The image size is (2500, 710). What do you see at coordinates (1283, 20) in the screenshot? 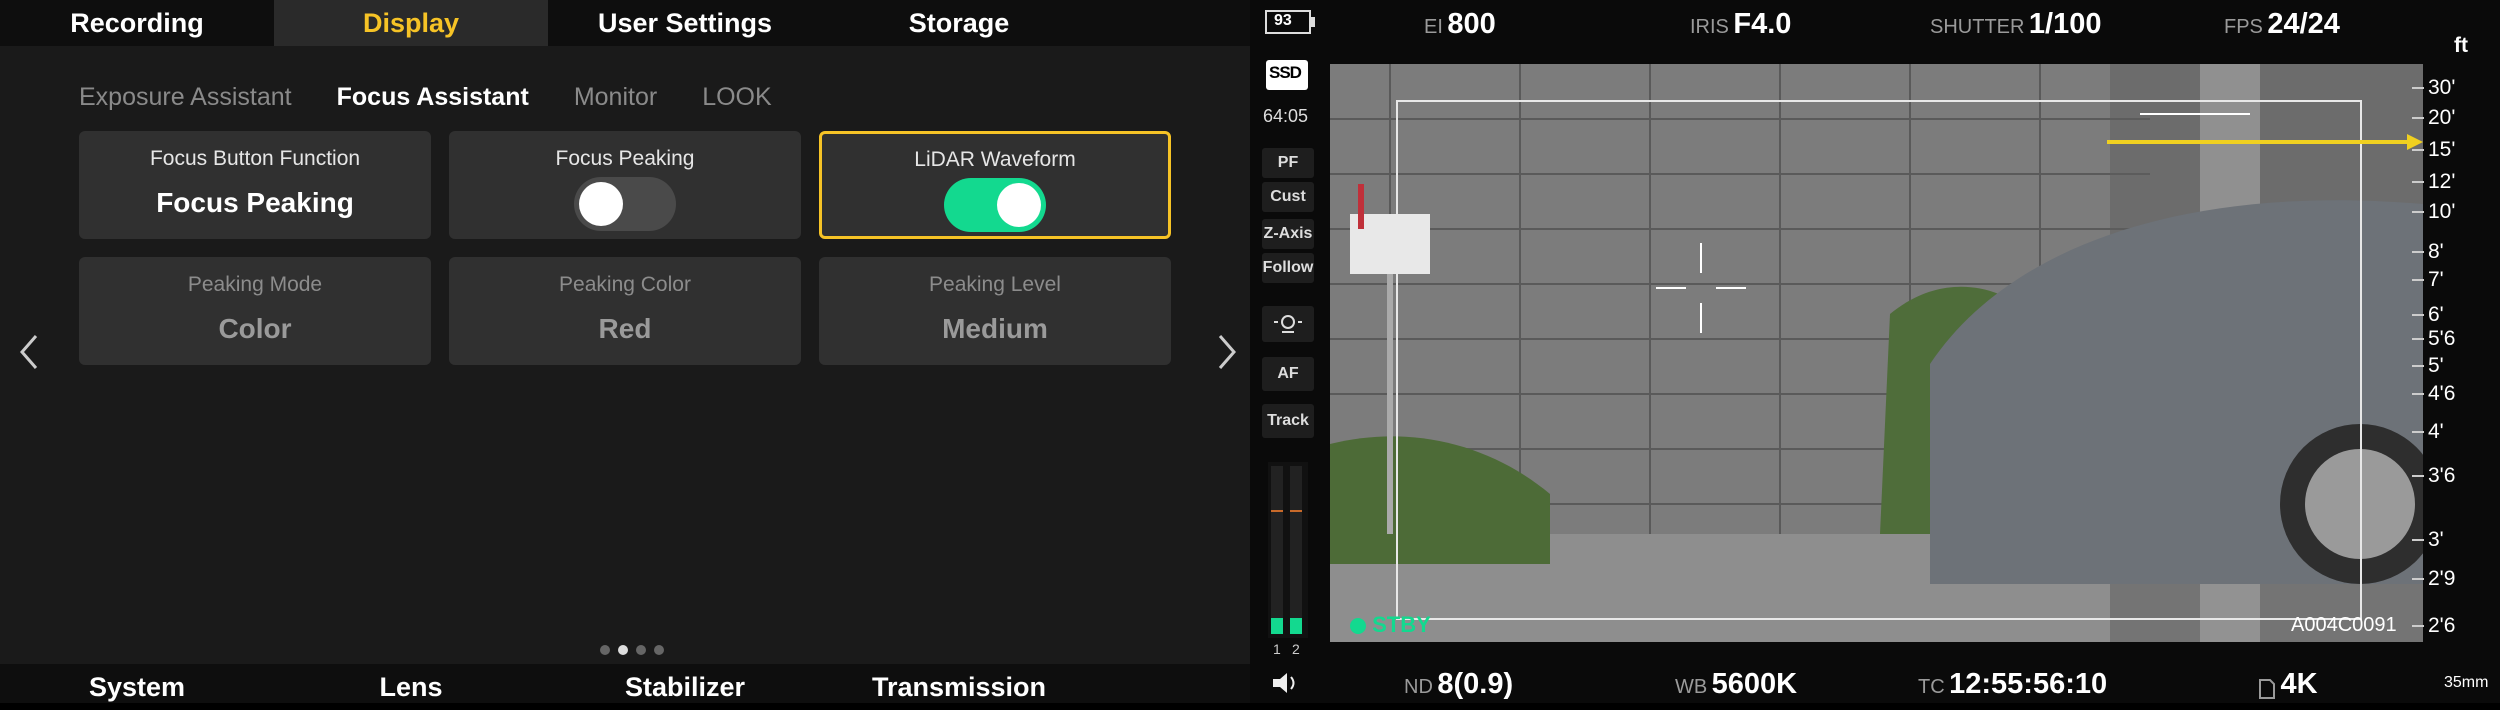
I see `battery-level: 93` at bounding box center [1283, 20].